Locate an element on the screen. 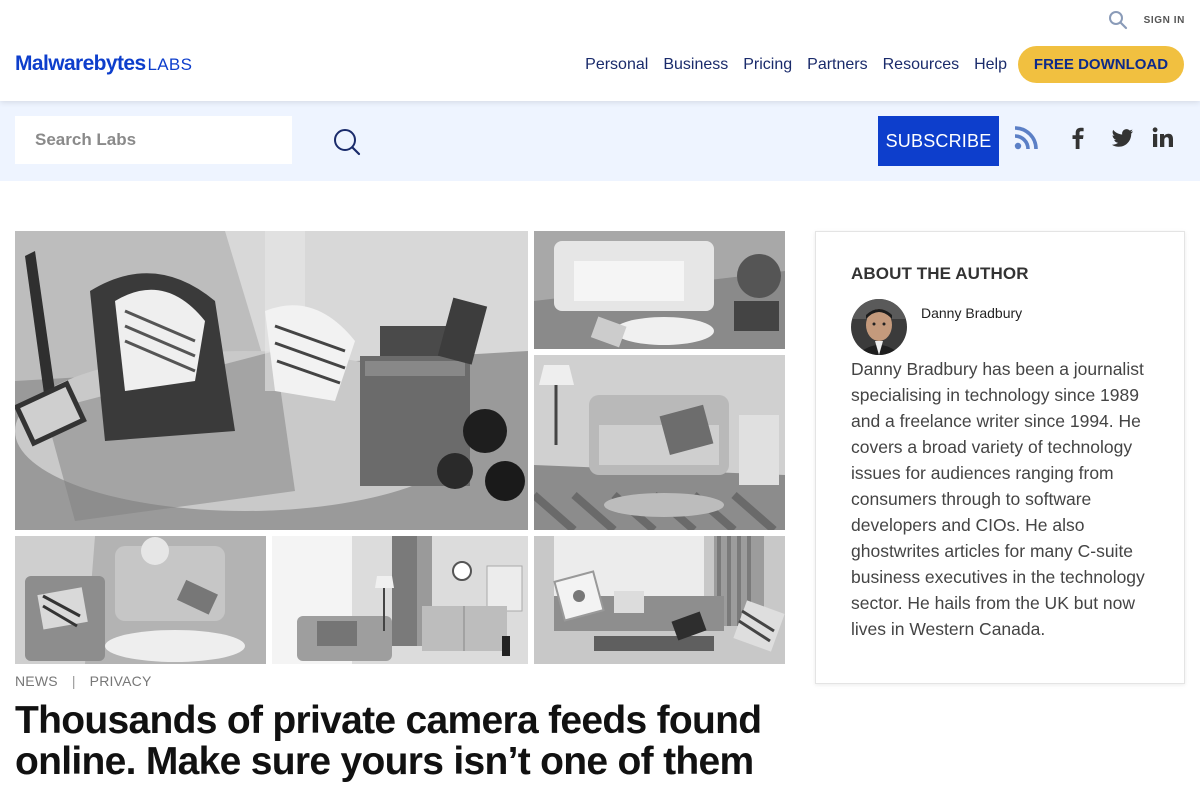 This screenshot has height=800, width=1200. utility-bar: SIGN IN is located at coordinates (1146, 20).